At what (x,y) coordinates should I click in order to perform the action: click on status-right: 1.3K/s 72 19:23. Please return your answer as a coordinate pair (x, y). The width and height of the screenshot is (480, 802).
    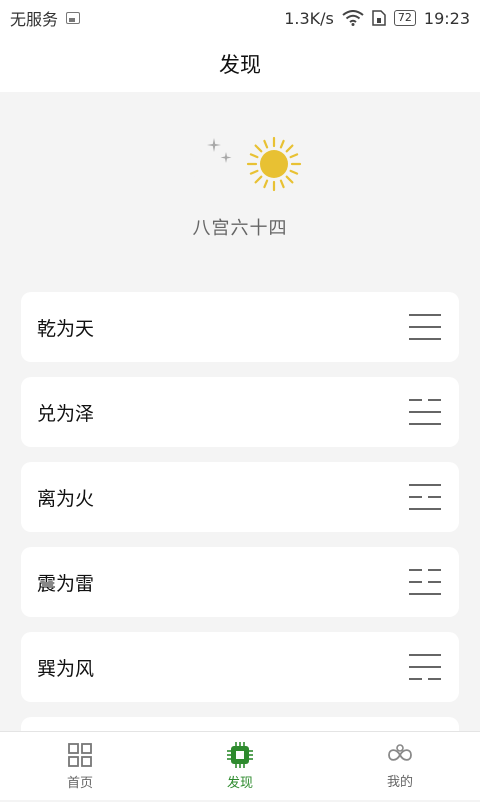
    Looking at the image, I should click on (377, 18).